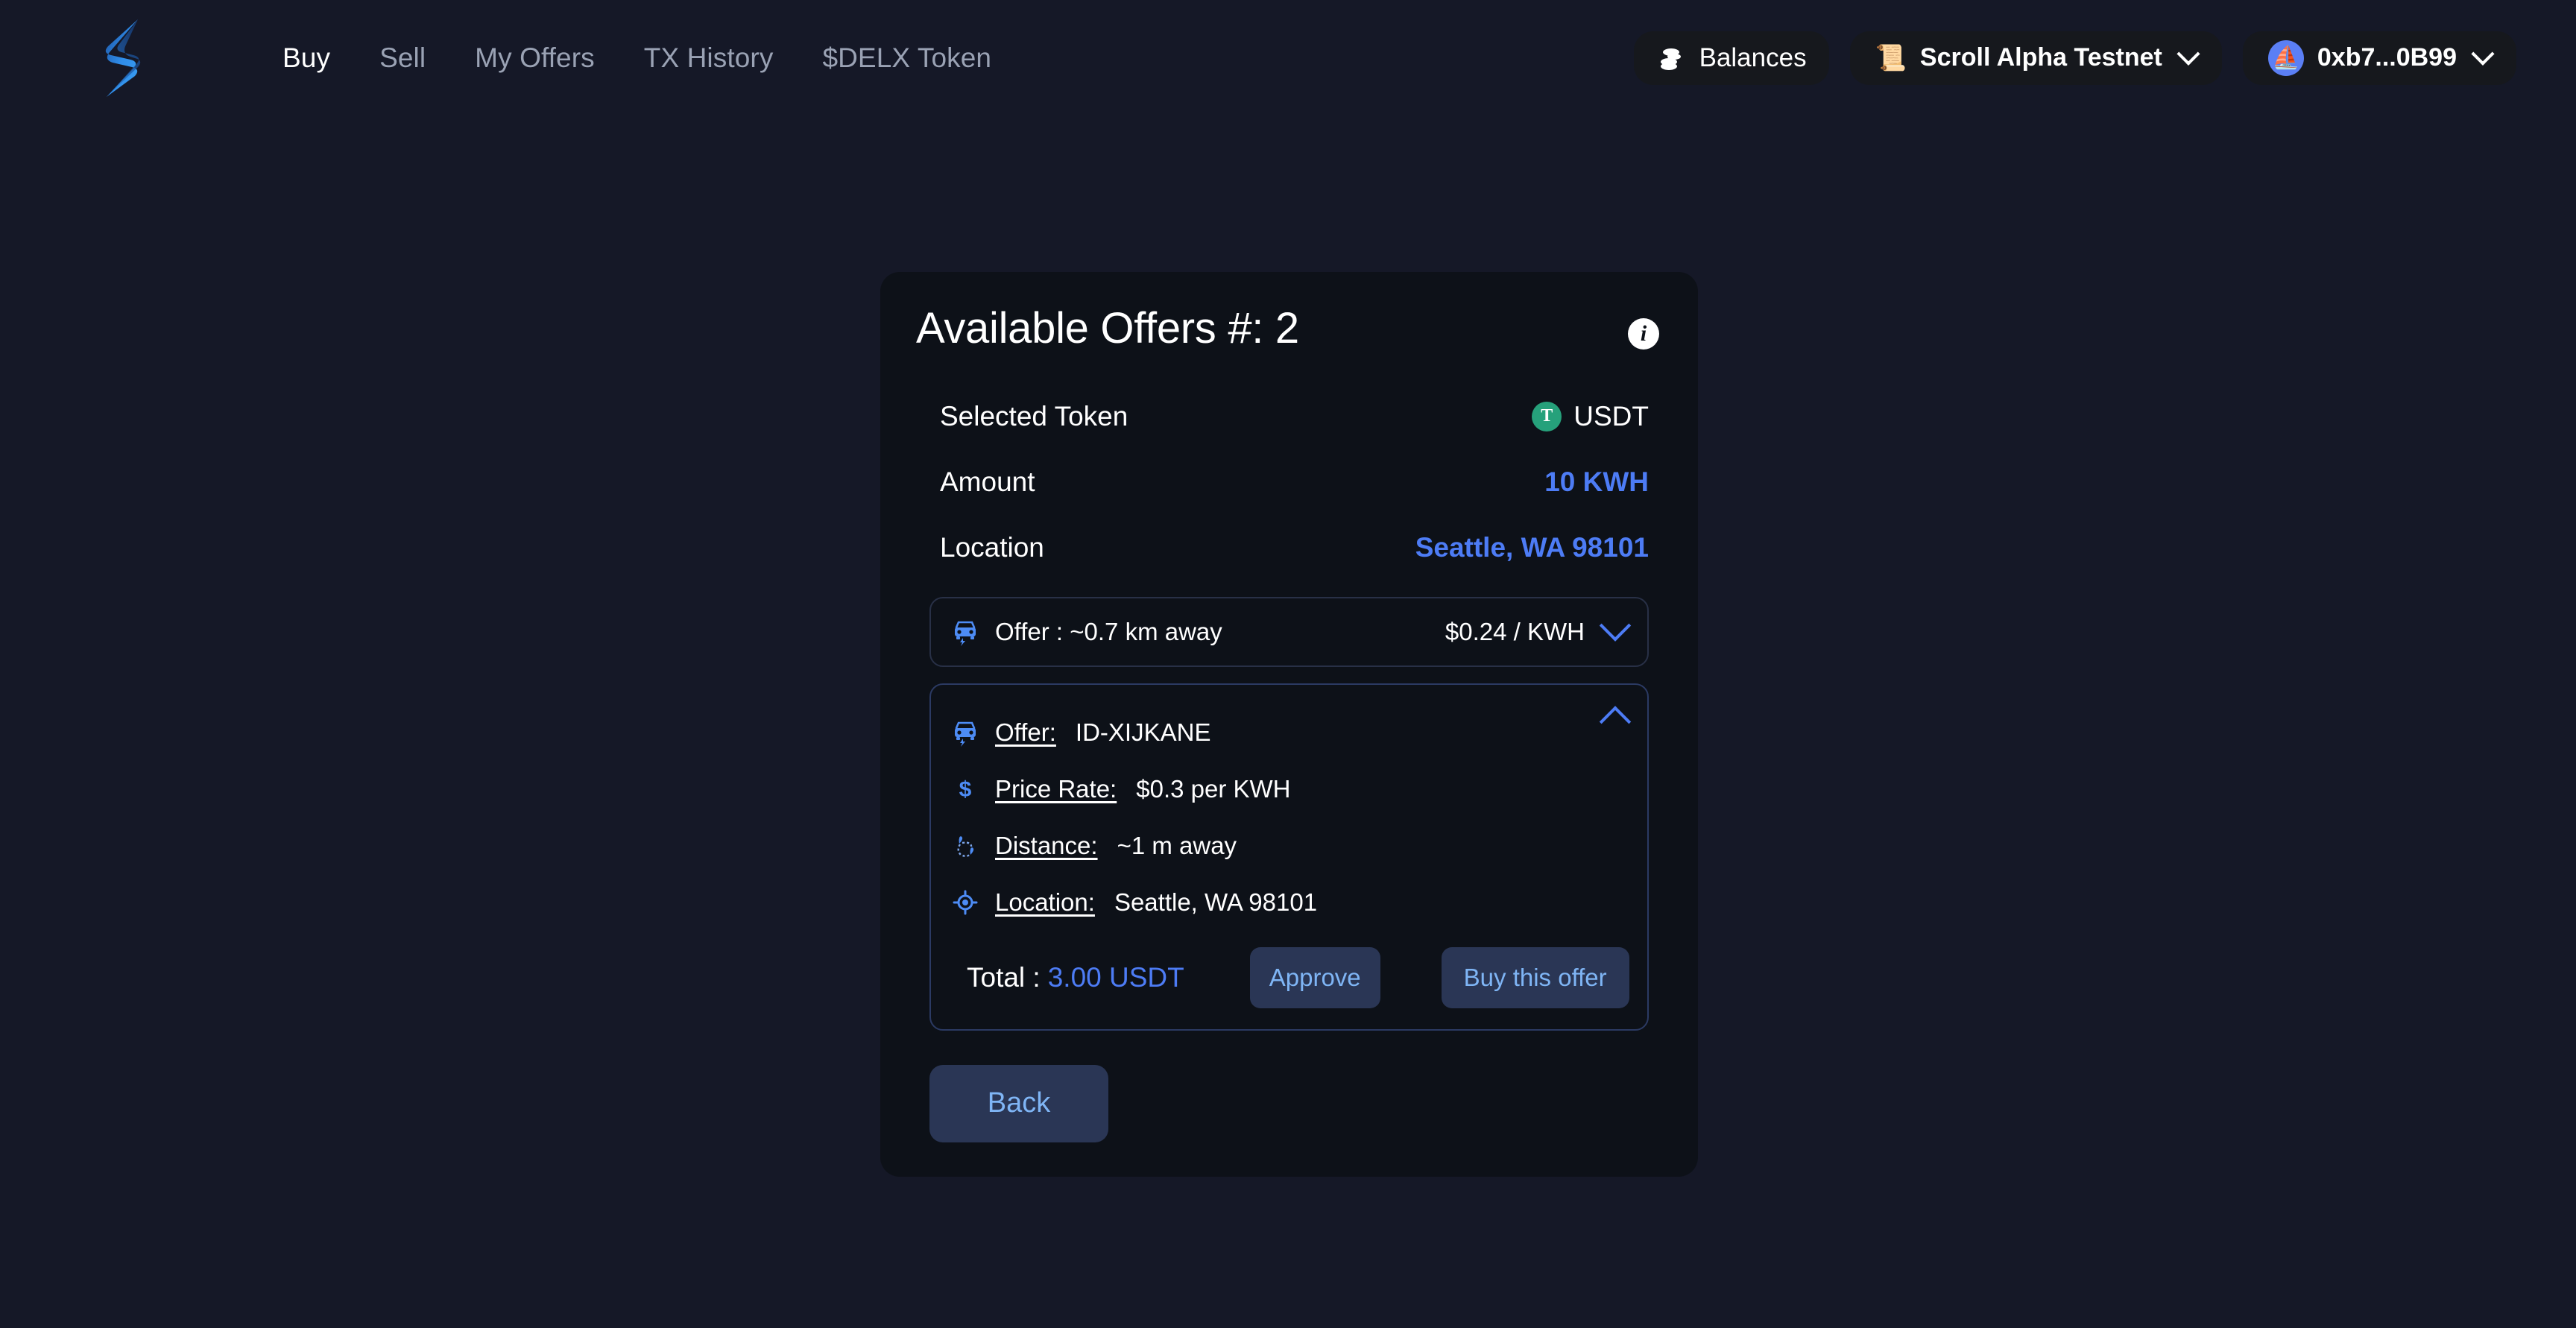 Image resolution: width=2576 pixels, height=1328 pixels. Describe the element at coordinates (1643, 334) in the screenshot. I see `info-icon: i` at that location.